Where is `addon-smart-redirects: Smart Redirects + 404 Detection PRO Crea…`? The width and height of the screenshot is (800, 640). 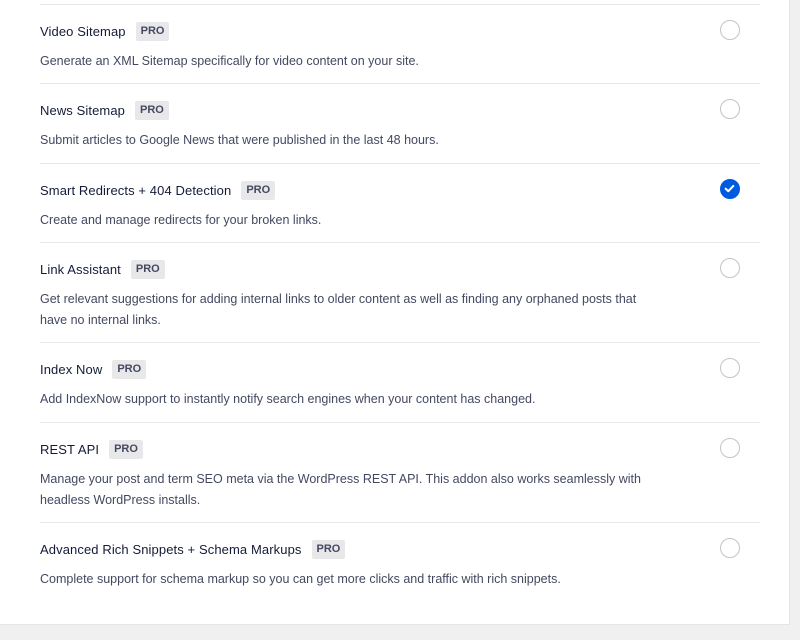 addon-smart-redirects: Smart Redirects + 404 Detection PRO Crea… is located at coordinates (400, 203).